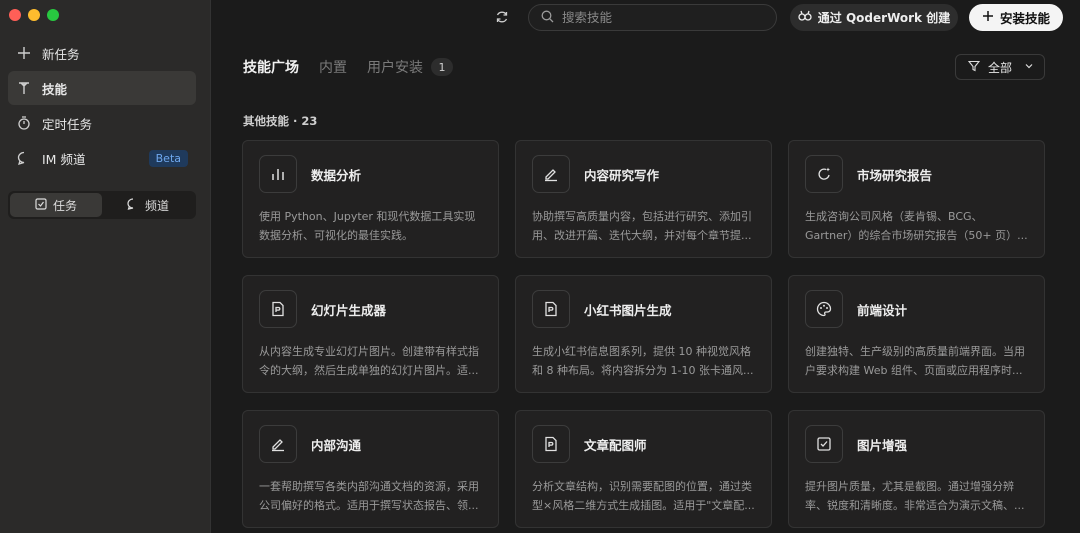 This screenshot has width=1080, height=533. I want to click on skill-icon, so click(24, 88).